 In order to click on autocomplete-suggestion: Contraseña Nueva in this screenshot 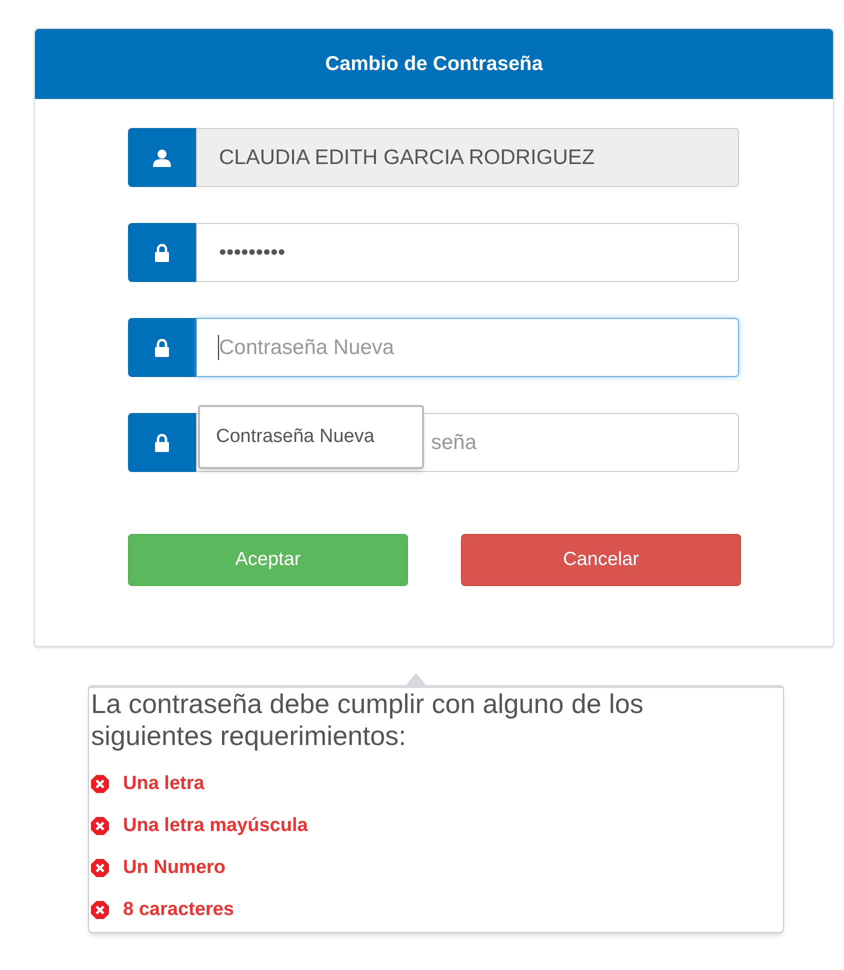, I will do `click(311, 437)`.